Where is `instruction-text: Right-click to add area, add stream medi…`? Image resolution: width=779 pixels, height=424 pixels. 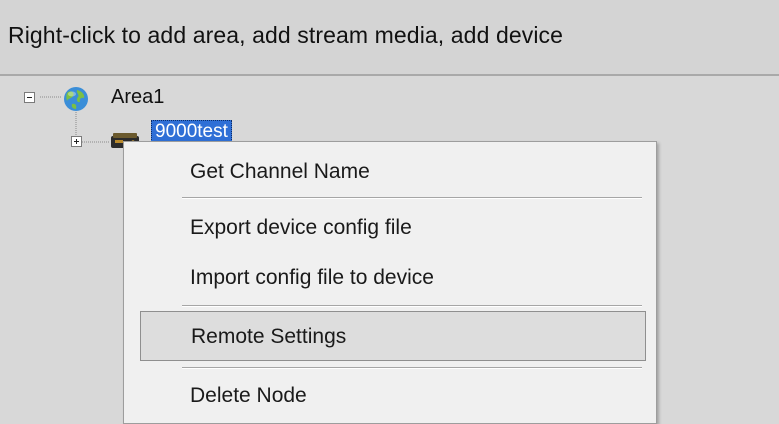
instruction-text: Right-click to add area, add stream medi… is located at coordinates (286, 35).